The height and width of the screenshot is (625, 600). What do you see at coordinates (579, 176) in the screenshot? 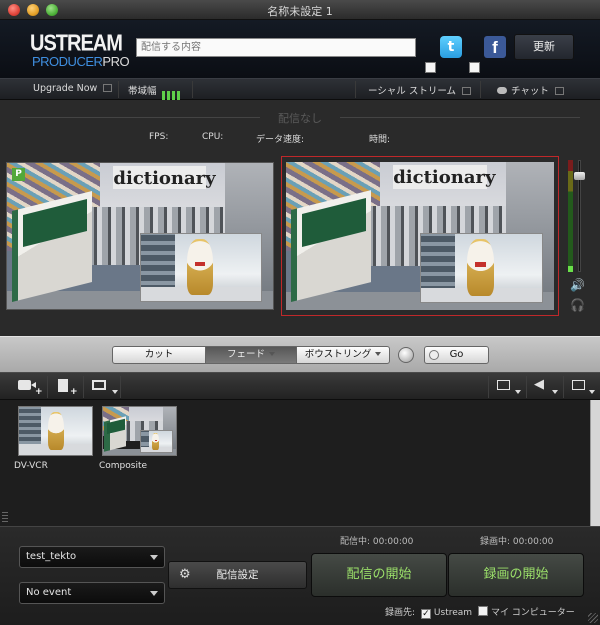
I see `volume-slider-knob` at bounding box center [579, 176].